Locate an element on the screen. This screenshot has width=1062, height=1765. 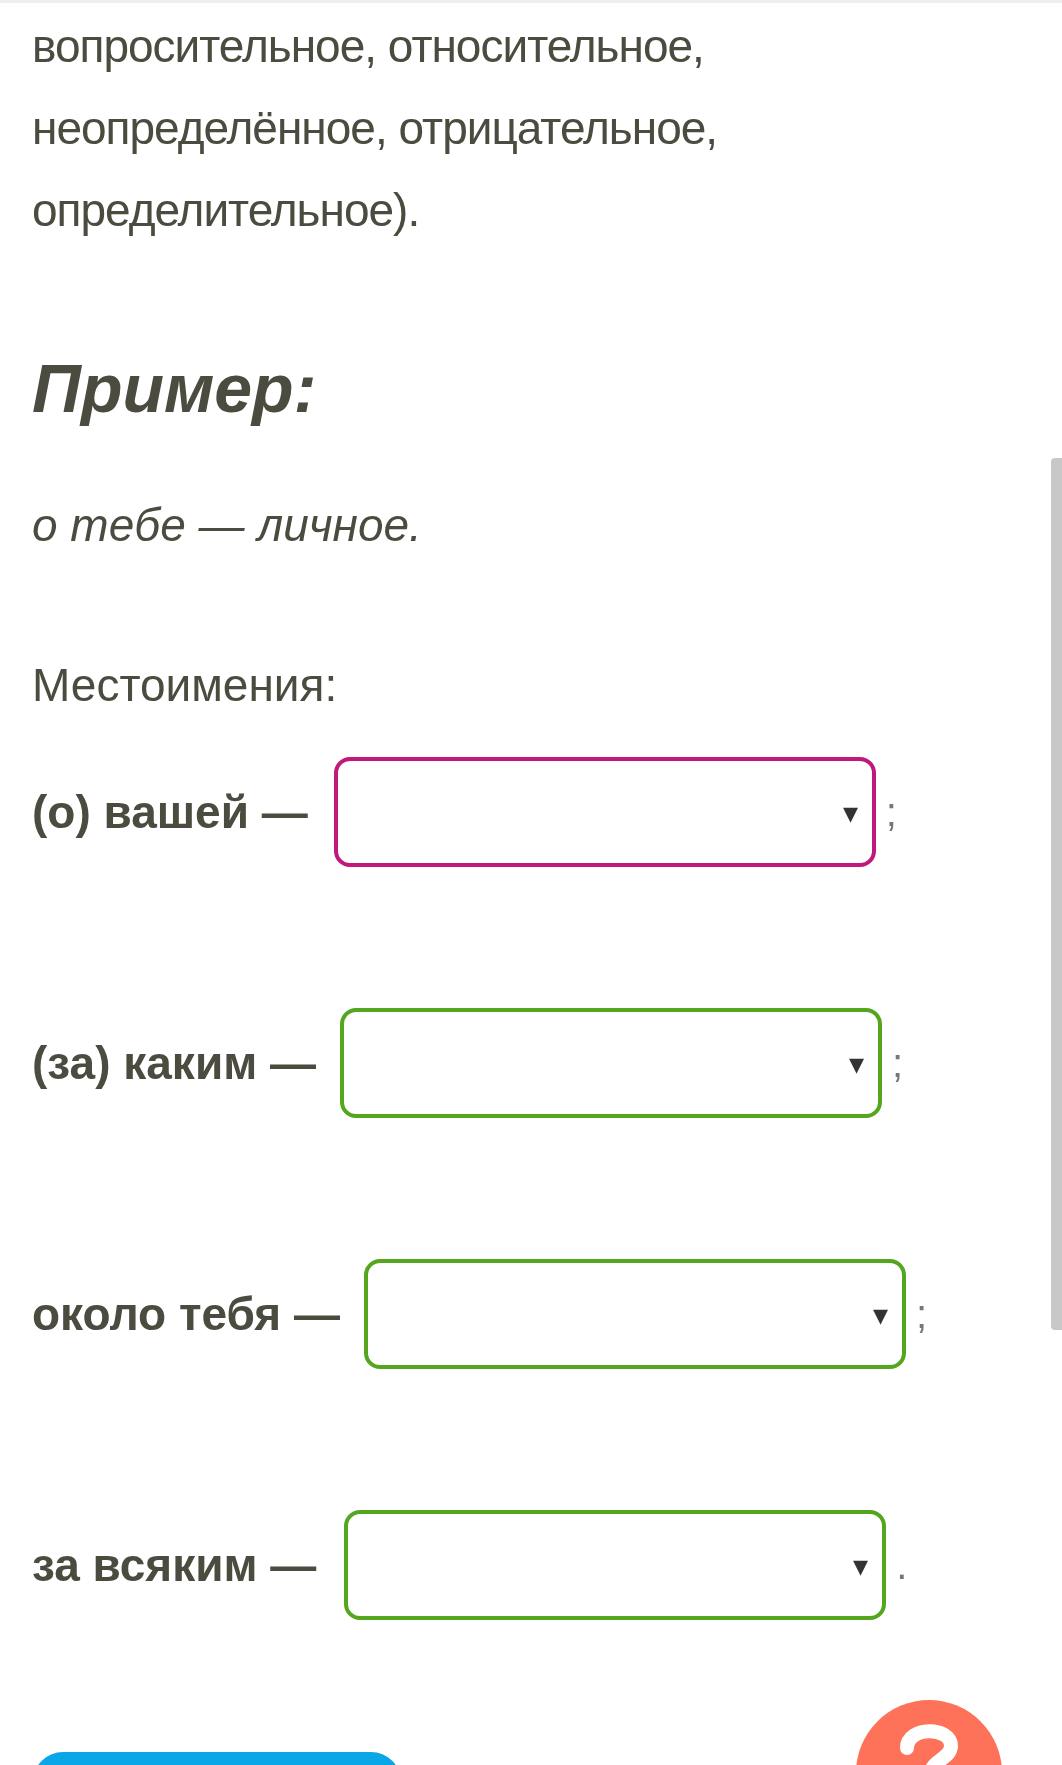
pronouns-label: Местоимения: is located at coordinates (185, 685).